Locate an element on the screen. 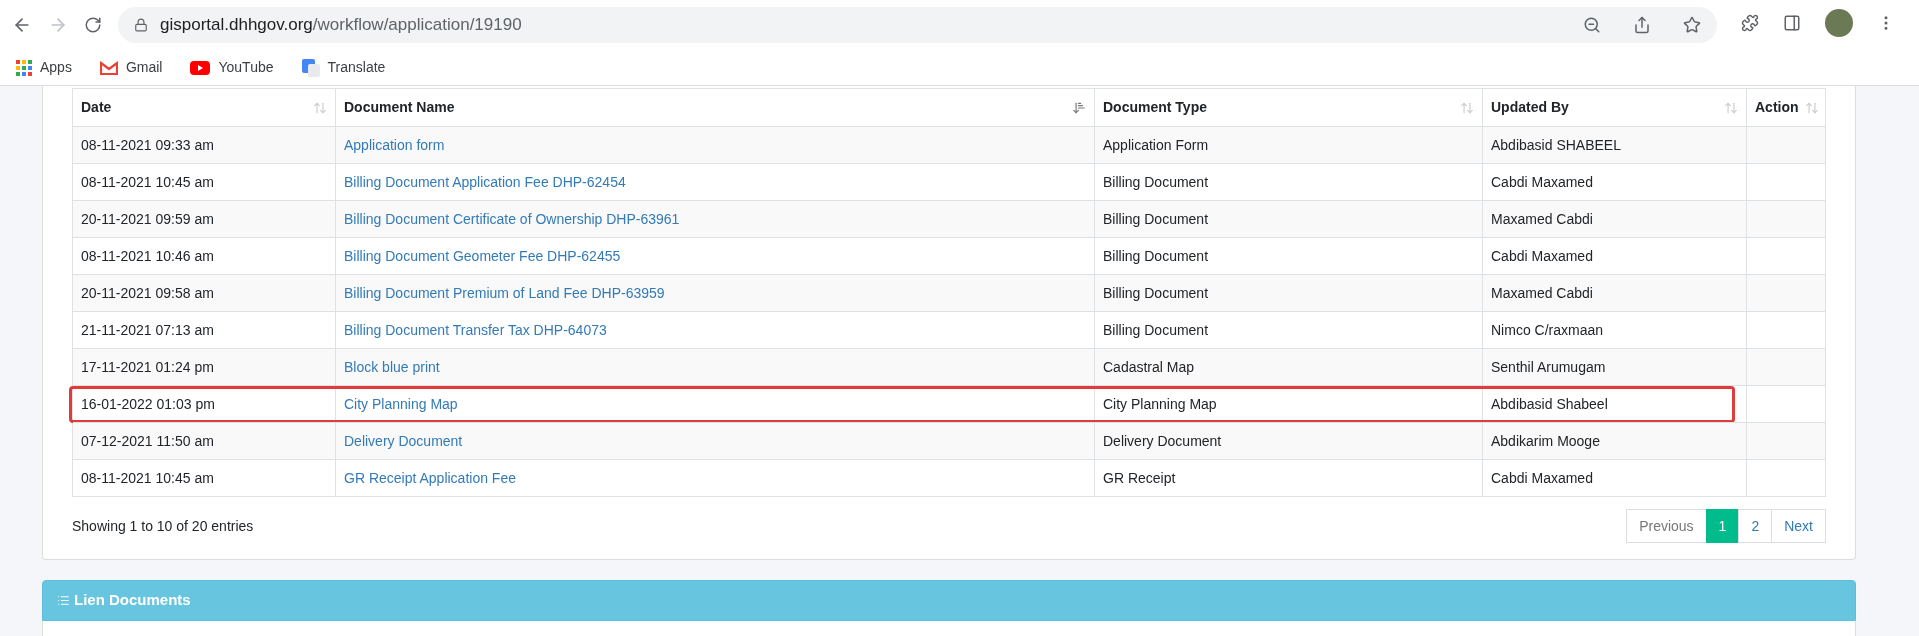 The image size is (1919, 636). entries-info: Showing 1 to 10 of 20 entries is located at coordinates (163, 526).